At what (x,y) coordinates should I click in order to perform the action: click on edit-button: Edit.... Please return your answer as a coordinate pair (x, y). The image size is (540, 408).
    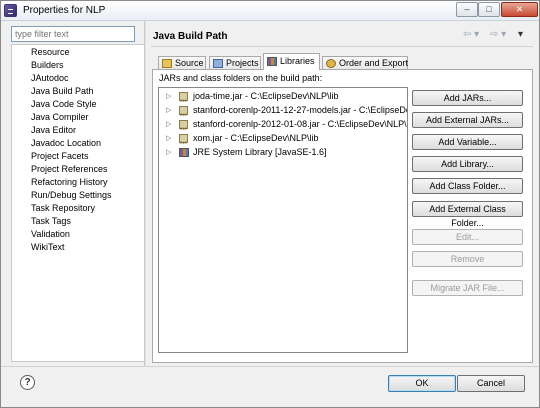
    Looking at the image, I should click on (467, 237).